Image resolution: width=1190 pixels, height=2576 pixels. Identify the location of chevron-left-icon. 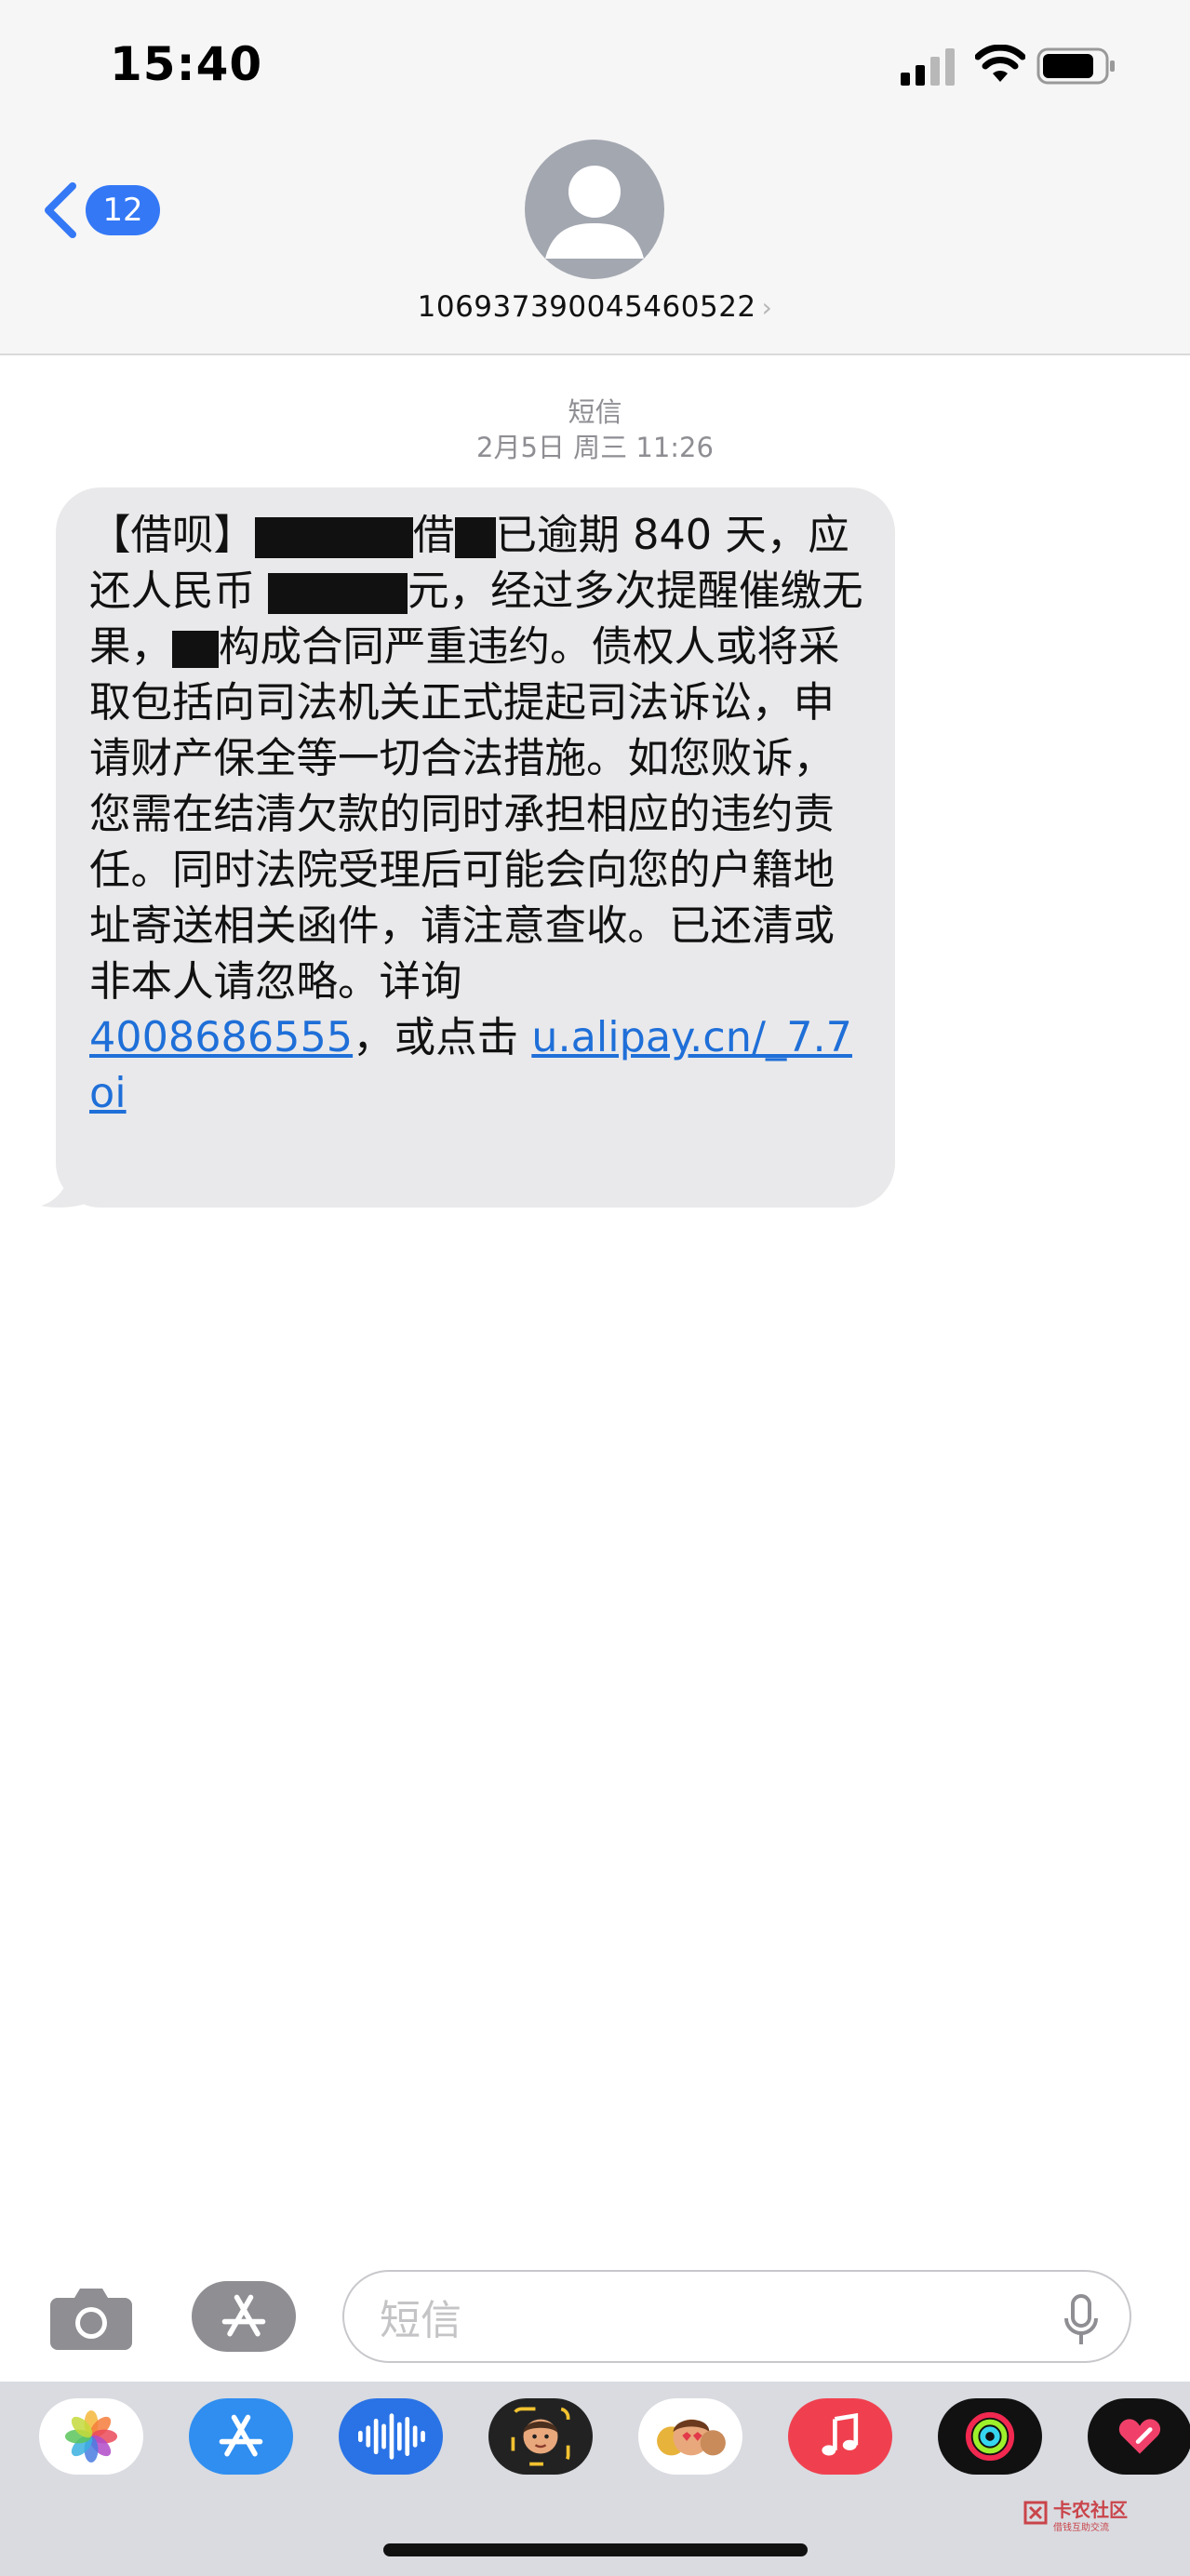
(60, 210).